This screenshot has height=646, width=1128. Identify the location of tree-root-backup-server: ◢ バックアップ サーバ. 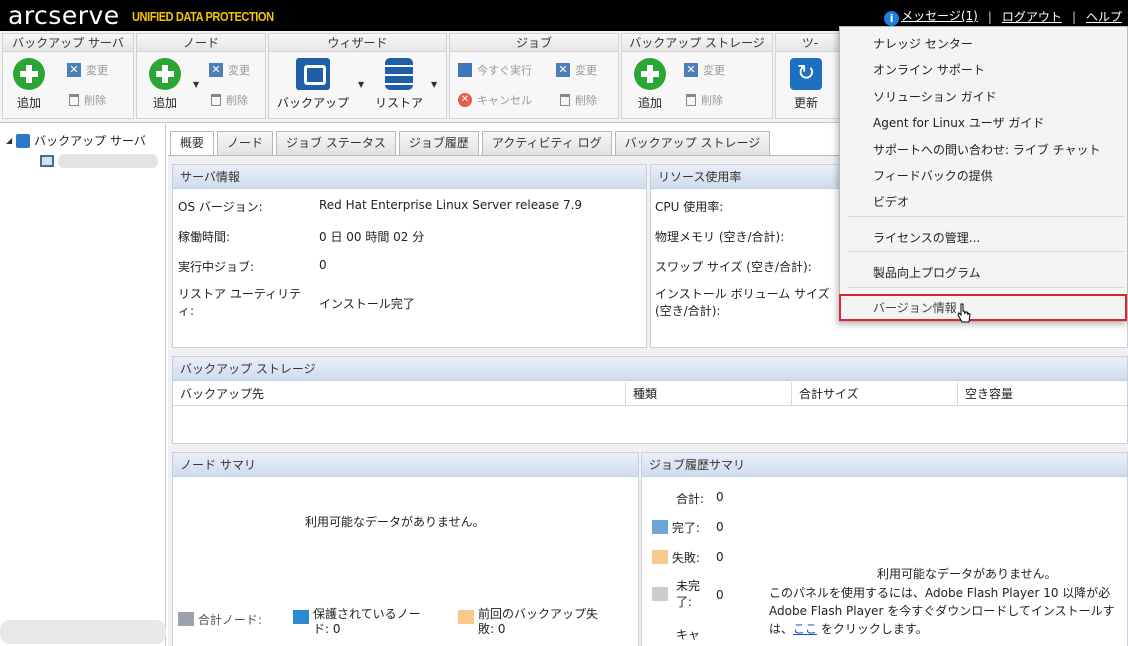
(76, 140).